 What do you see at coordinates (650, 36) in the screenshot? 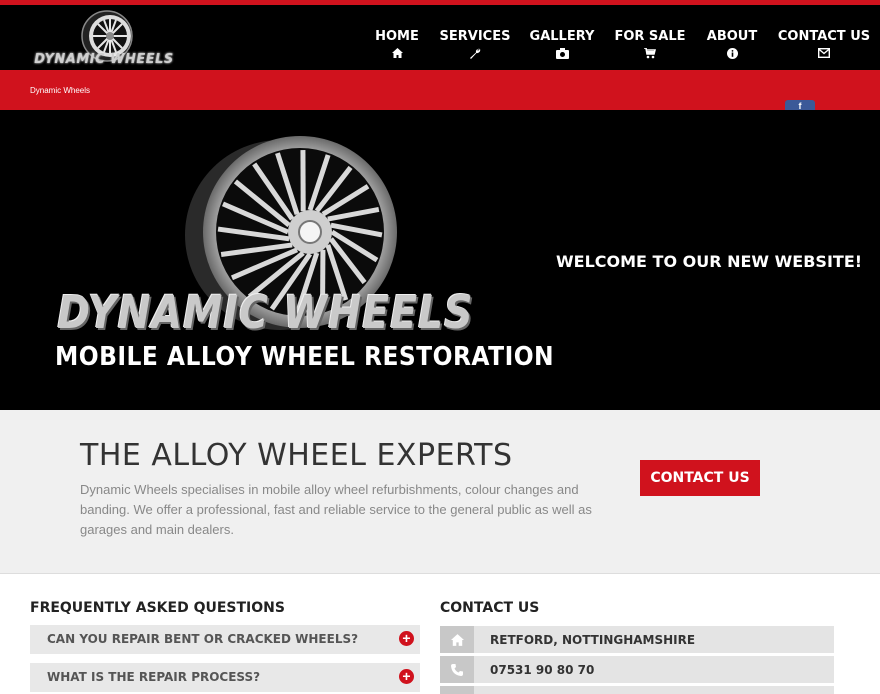
I see `nav-for-sale-label: FOR SALE` at bounding box center [650, 36].